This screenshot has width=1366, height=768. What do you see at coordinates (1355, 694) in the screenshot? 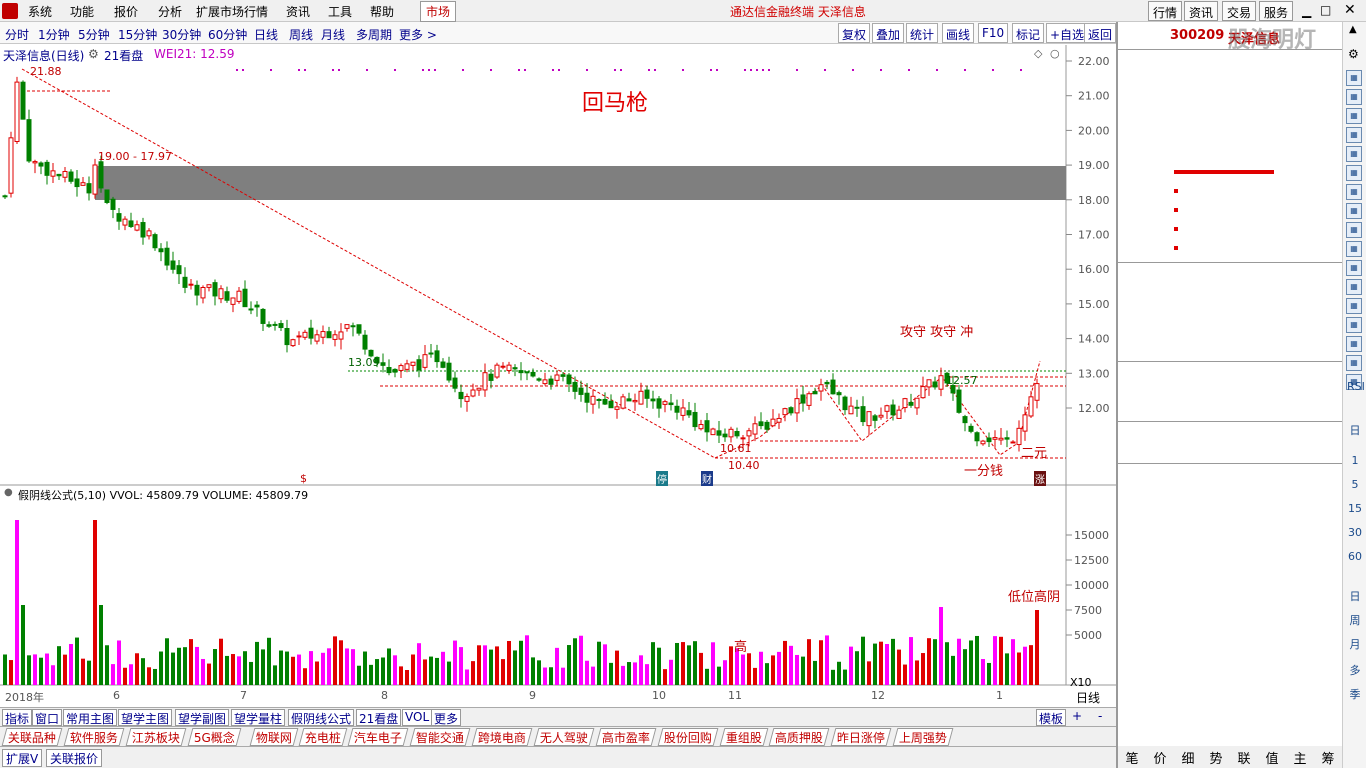
I see `sidebar-period-item: 季` at bounding box center [1355, 694].